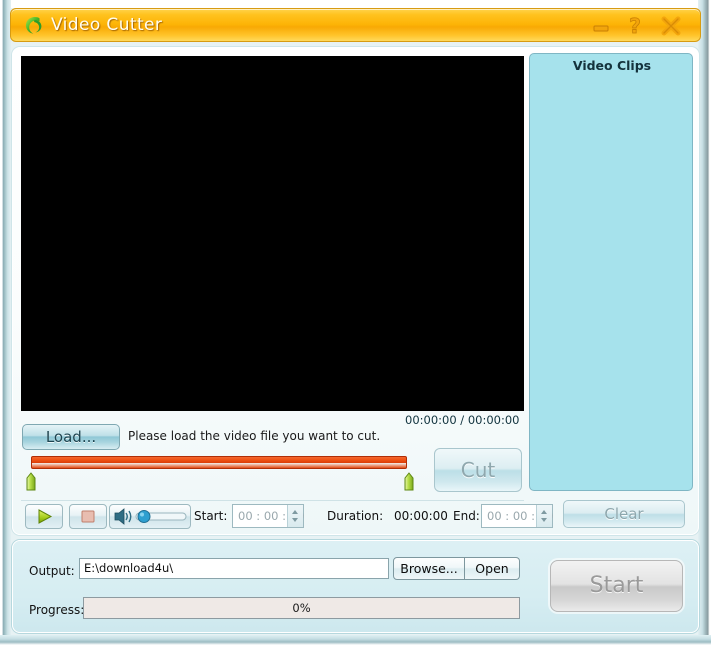 The height and width of the screenshot is (645, 711). Describe the element at coordinates (150, 516) in the screenshot. I see `volume-slider` at that location.